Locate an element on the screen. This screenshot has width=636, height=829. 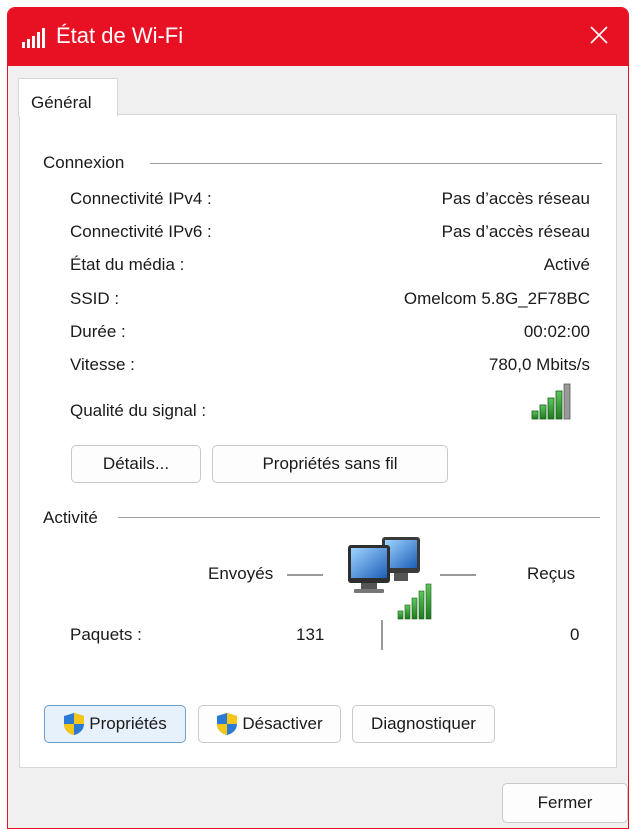
wifi-signal-icon is located at coordinates (35, 40).